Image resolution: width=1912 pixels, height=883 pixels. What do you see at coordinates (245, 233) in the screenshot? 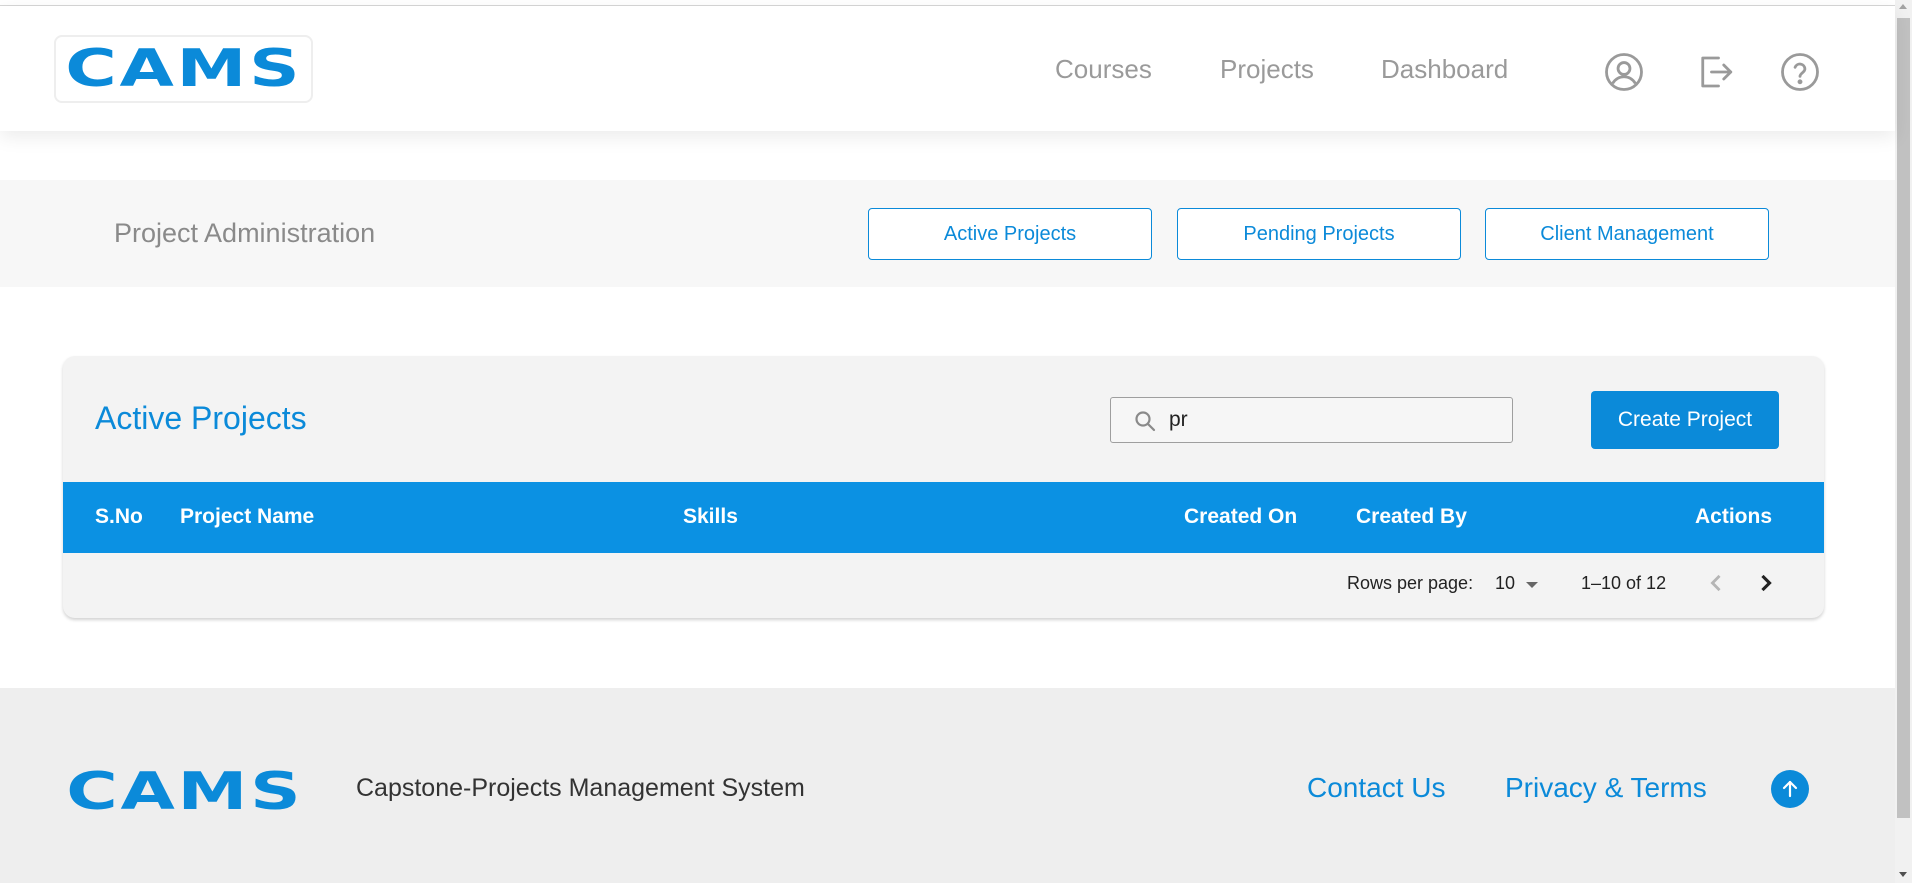
I see `page-title: Project Administration` at bounding box center [245, 233].